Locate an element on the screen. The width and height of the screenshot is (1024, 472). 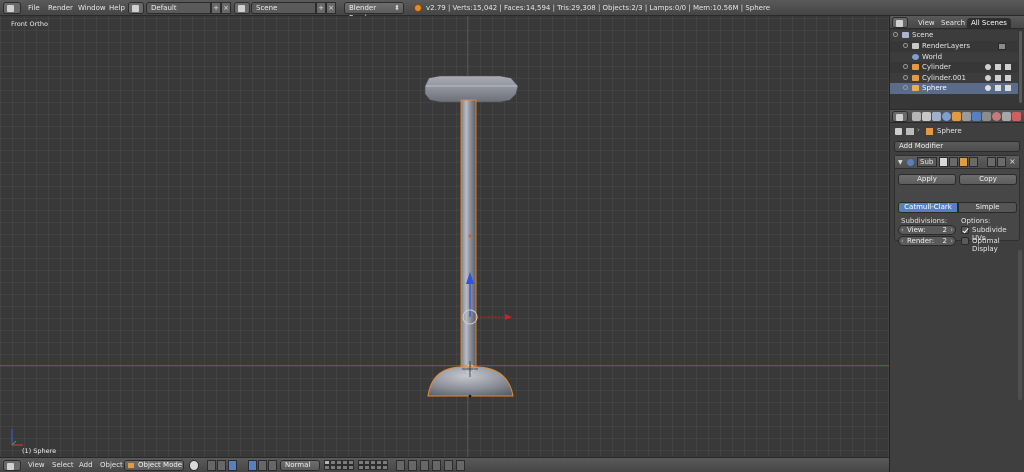
menu-add: Add is located at coordinates (86, 465).